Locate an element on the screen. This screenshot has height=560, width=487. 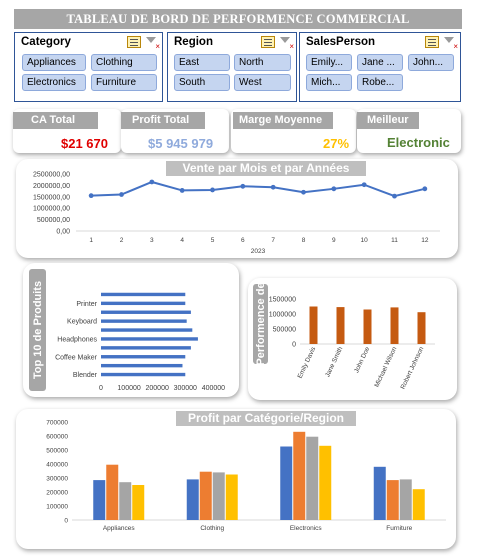
y-tick-label: 0,00 is located at coordinates (63, 232).